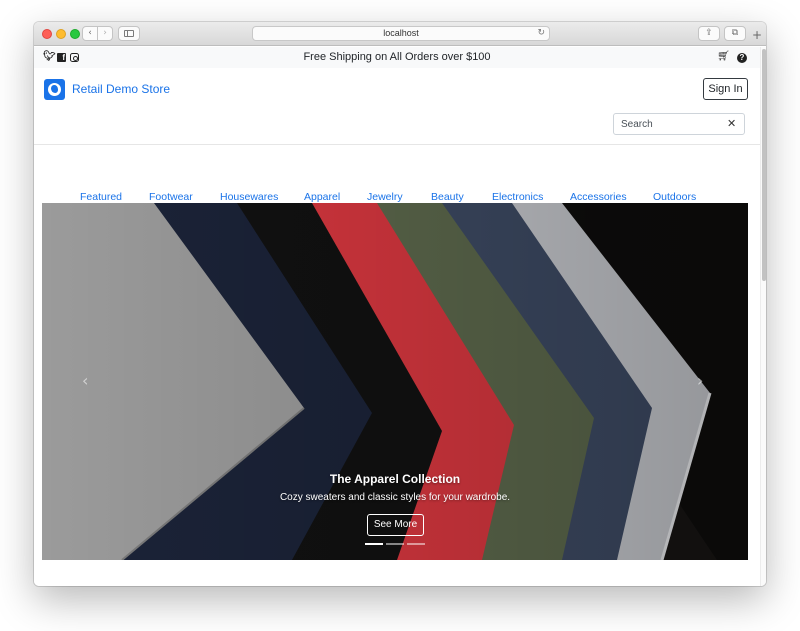  Describe the element at coordinates (322, 197) in the screenshot. I see `nav-item-apparel: Apparel` at that location.